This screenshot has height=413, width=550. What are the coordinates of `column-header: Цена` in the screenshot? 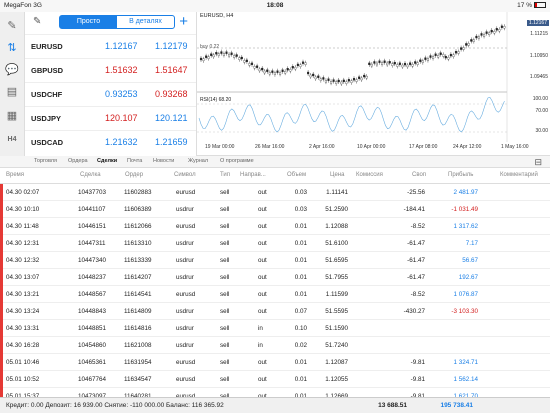 It's located at (337, 175).